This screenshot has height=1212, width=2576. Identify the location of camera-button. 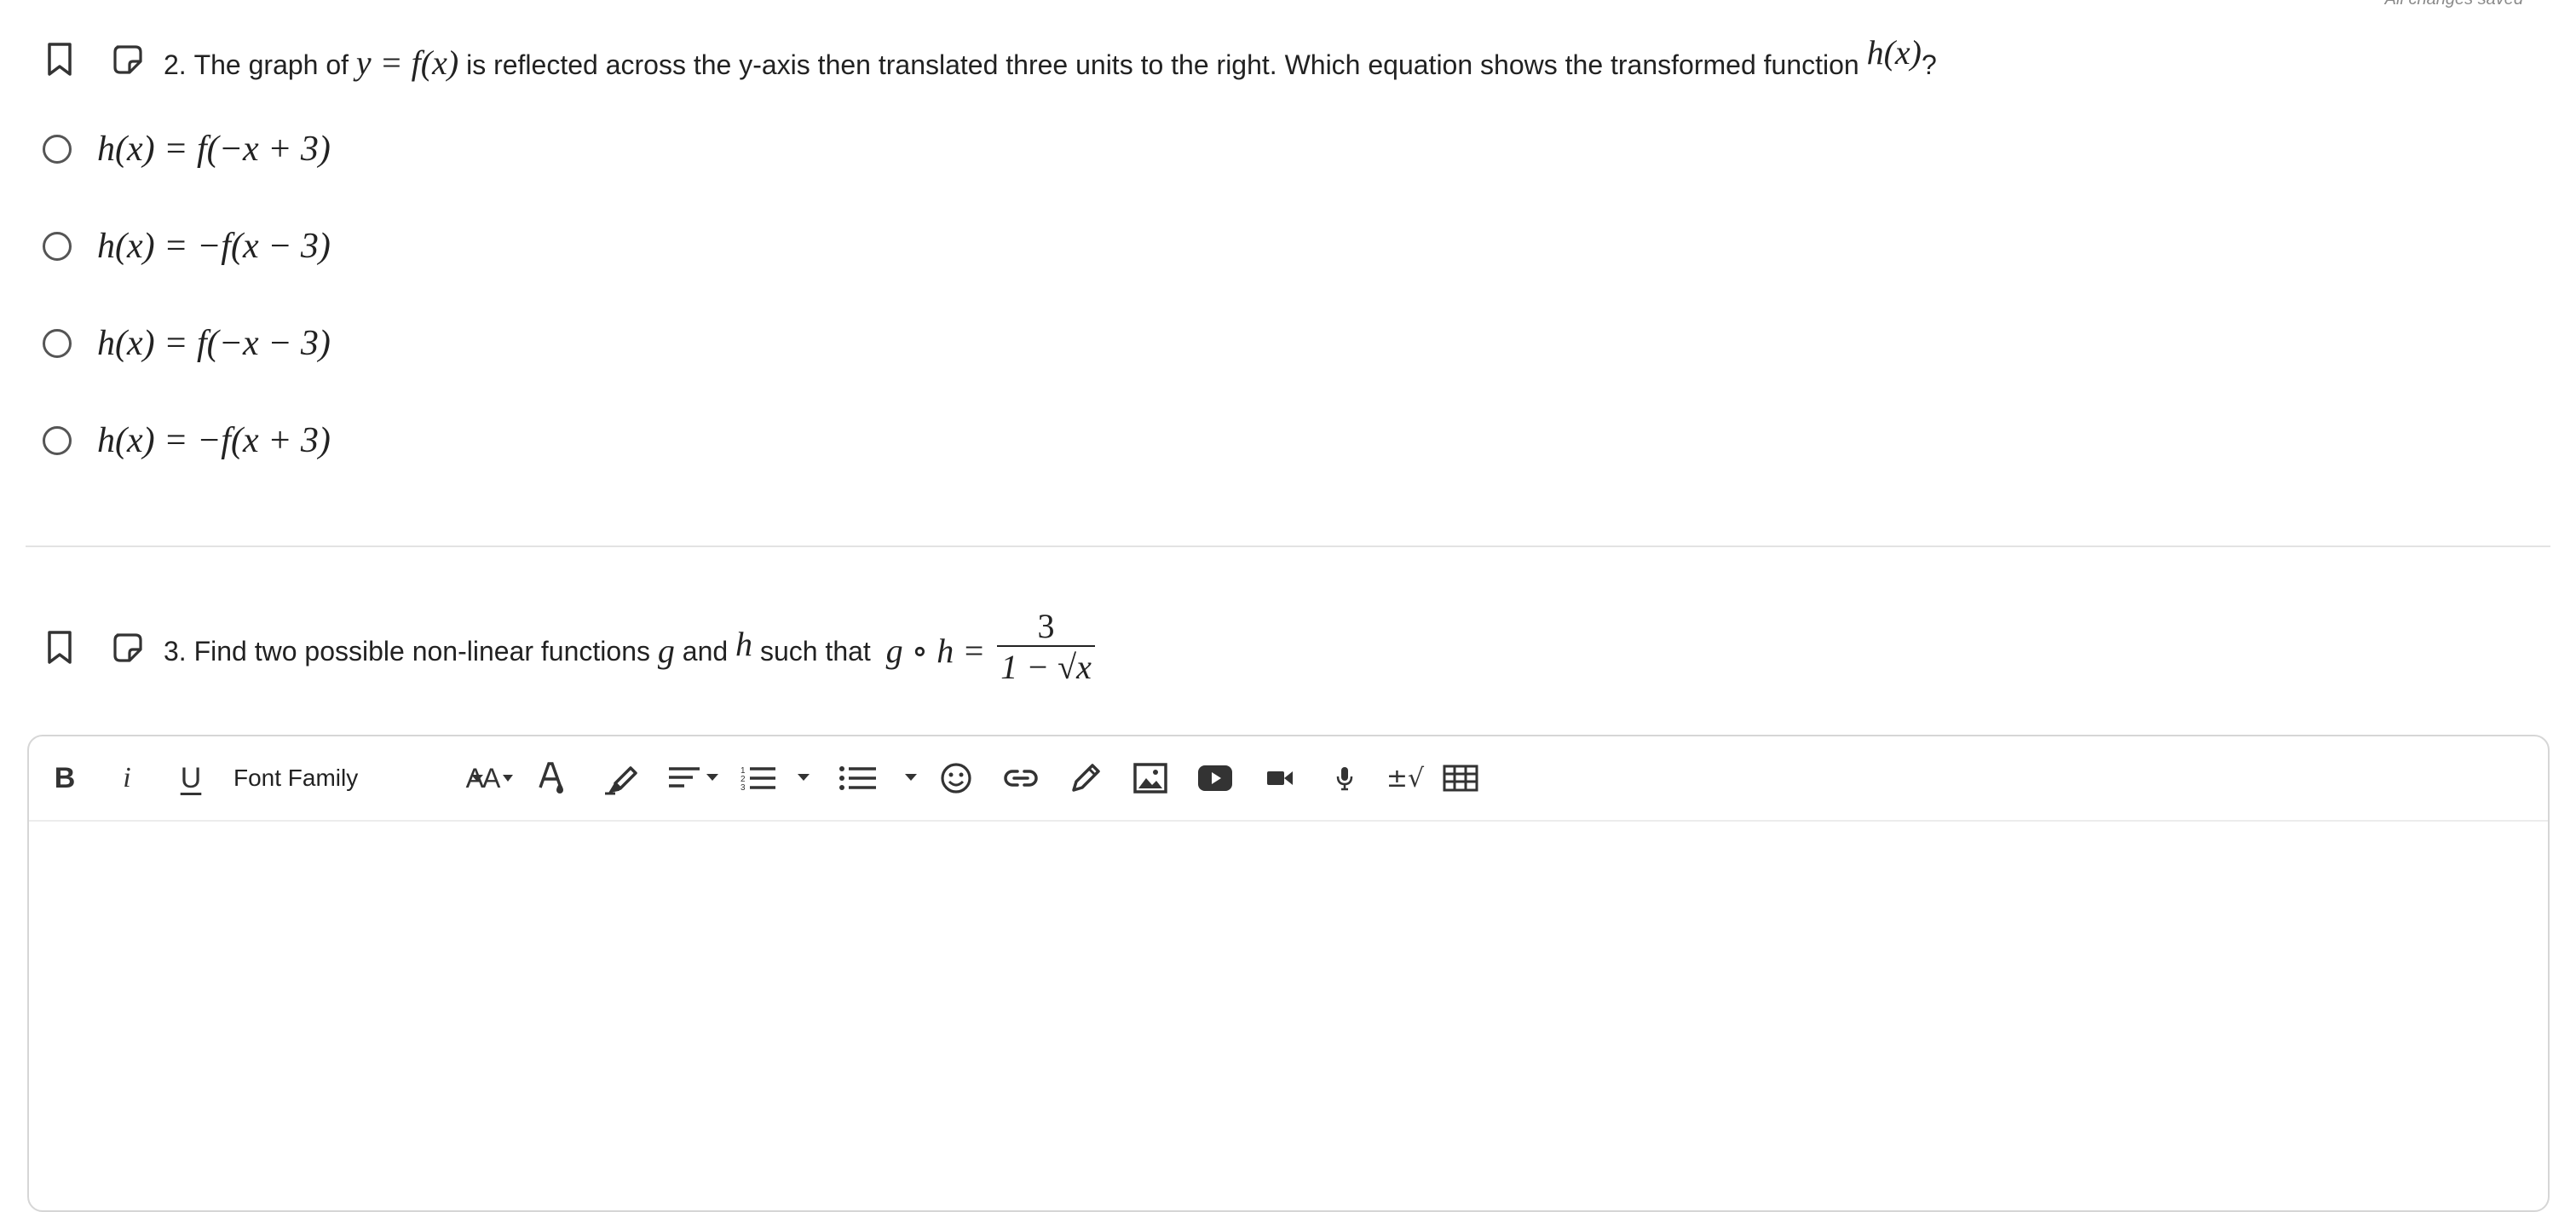
(1280, 778).